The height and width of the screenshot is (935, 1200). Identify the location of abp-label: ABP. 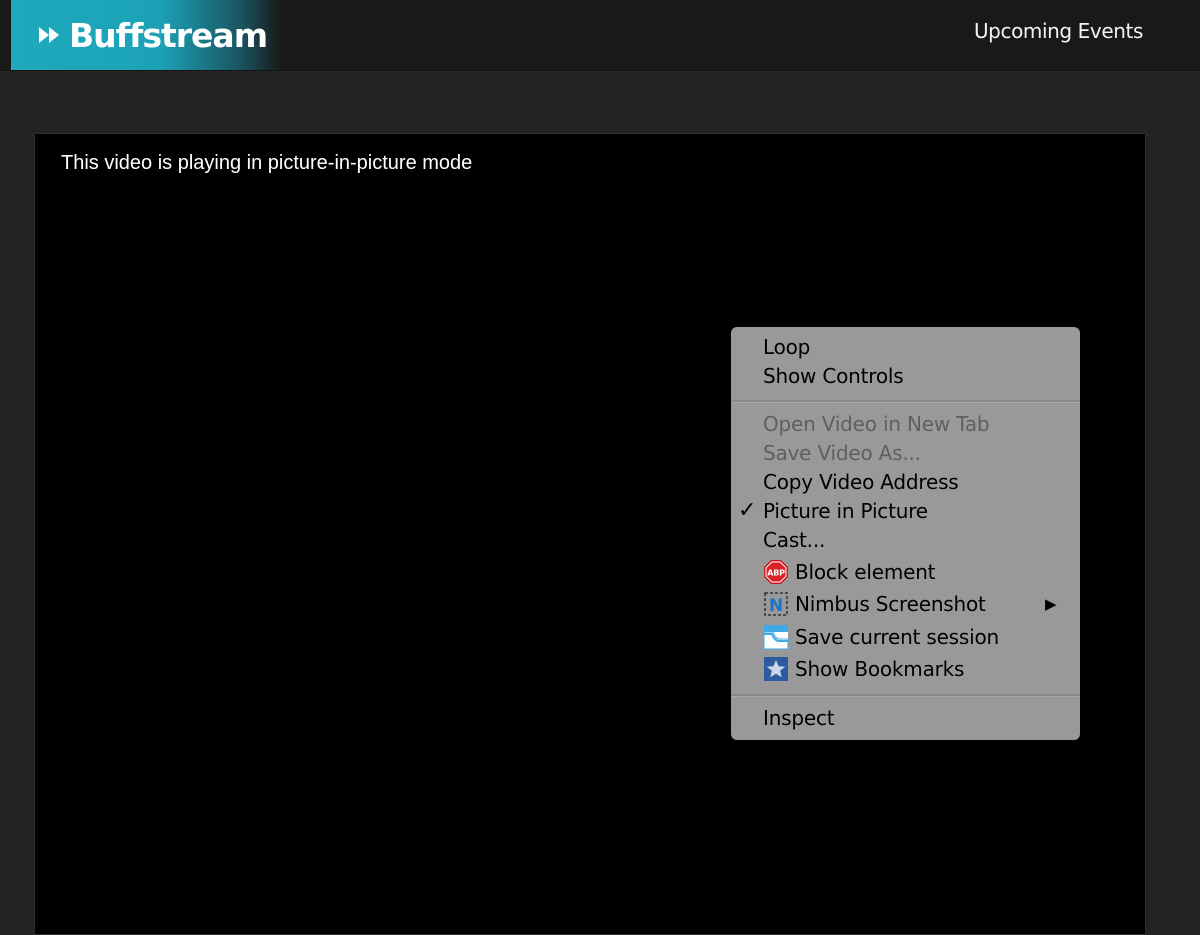
(776, 573).